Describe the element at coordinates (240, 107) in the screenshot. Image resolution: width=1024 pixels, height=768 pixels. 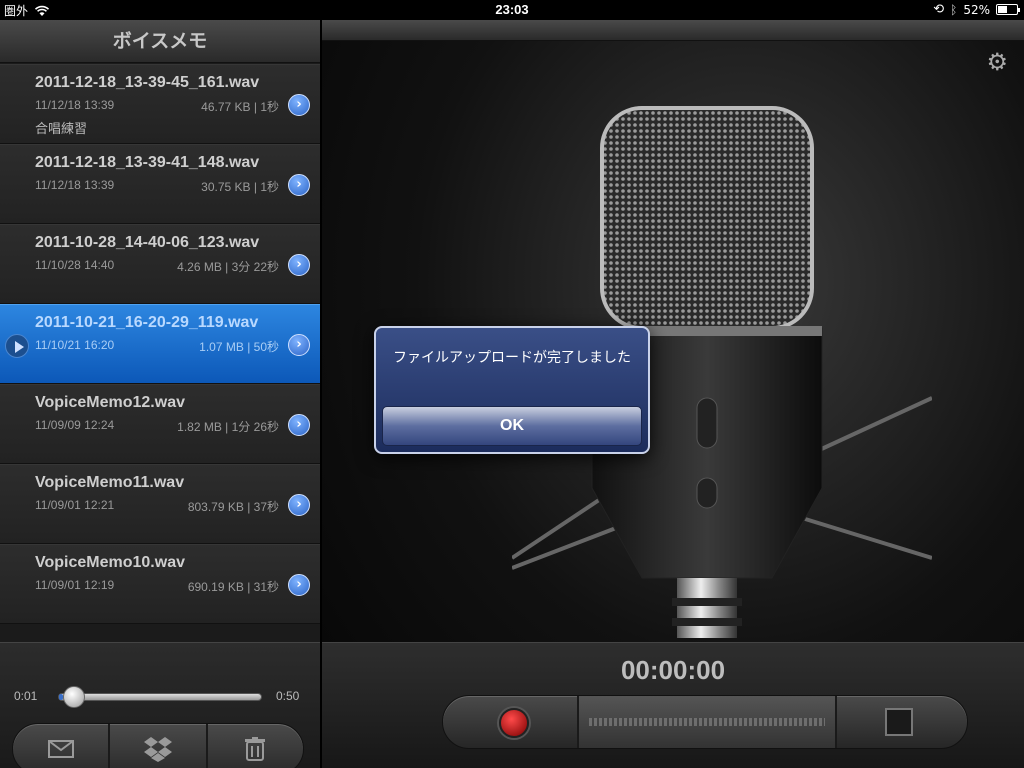
I see `recording-size-duration: 46.77 KB | 1秒` at that location.